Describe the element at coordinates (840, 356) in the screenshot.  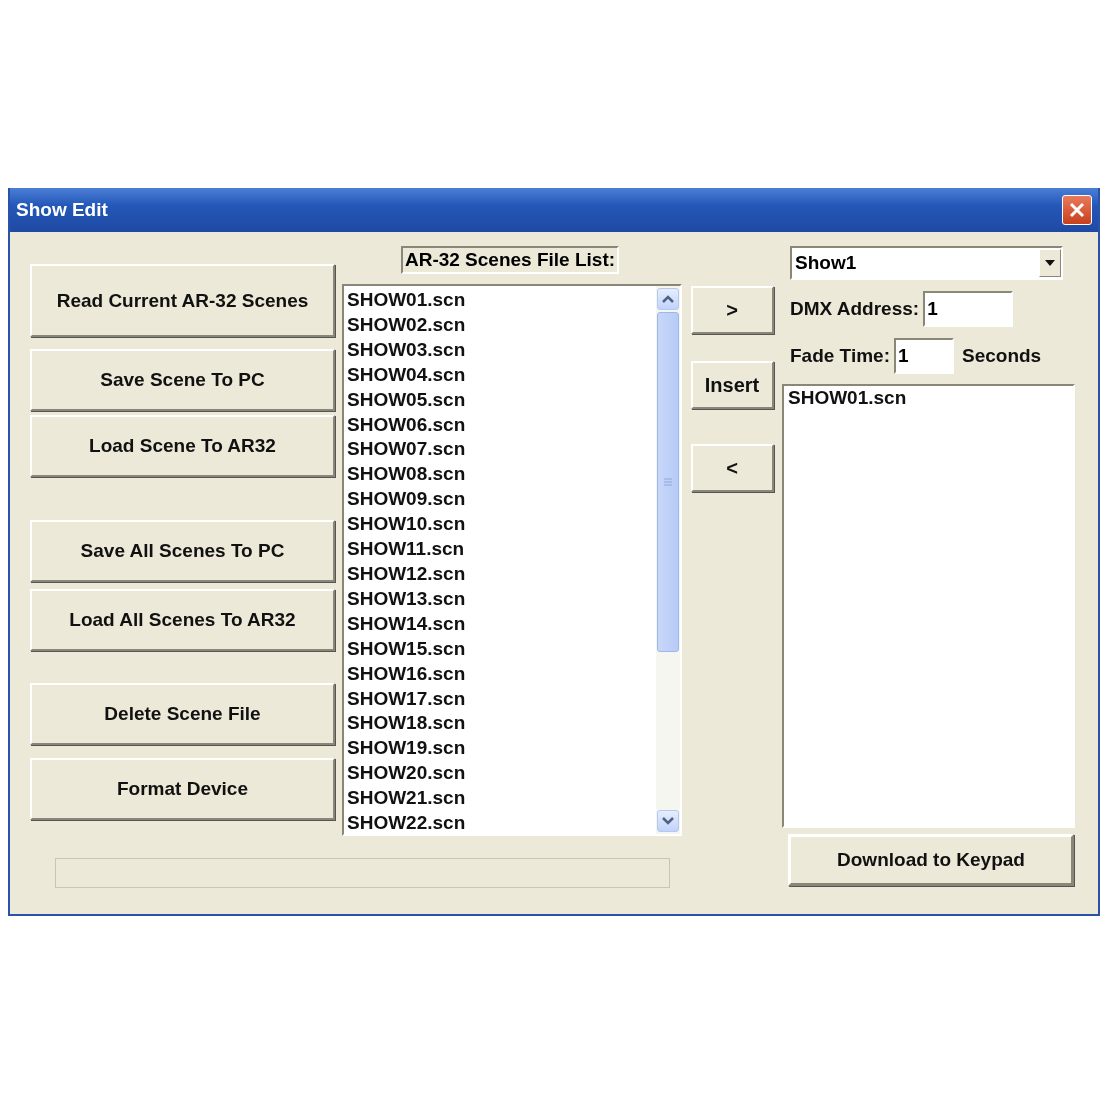
I see `field-label: Fade Time:` at that location.